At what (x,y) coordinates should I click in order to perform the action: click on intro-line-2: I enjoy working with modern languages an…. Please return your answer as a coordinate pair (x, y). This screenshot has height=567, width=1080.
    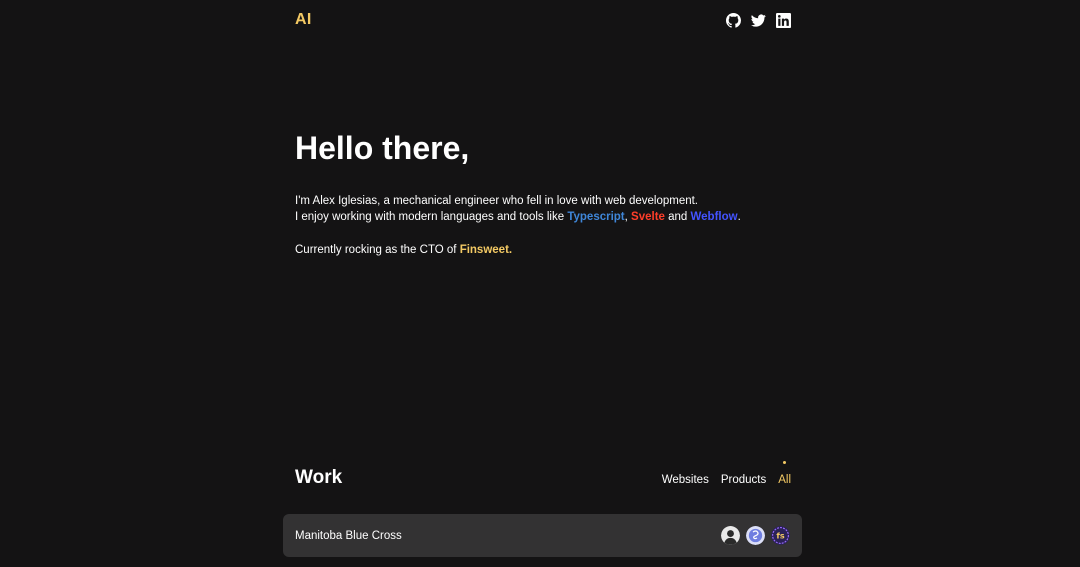
    Looking at the image, I should click on (555, 217).